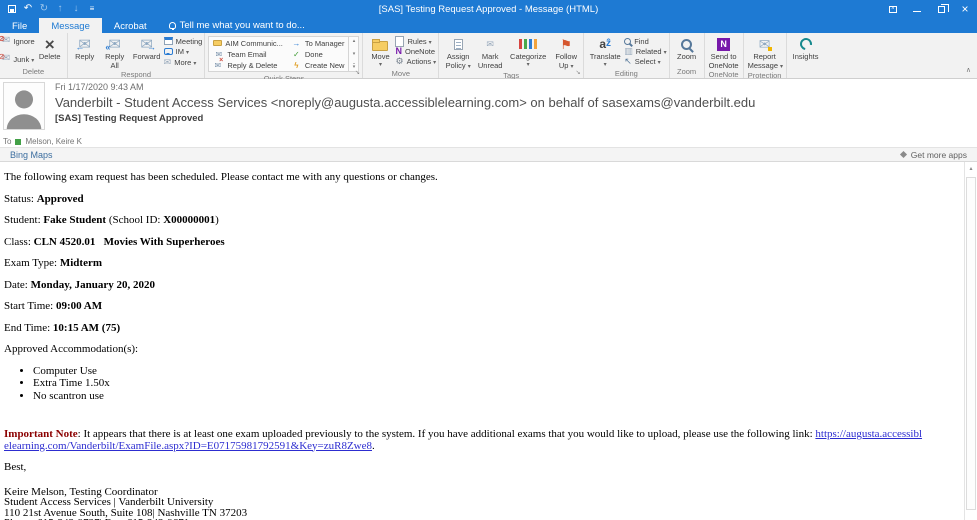 This screenshot has height=520, width=977. What do you see at coordinates (806, 50) in the screenshot?
I see `insights-button: Insights` at bounding box center [806, 50].